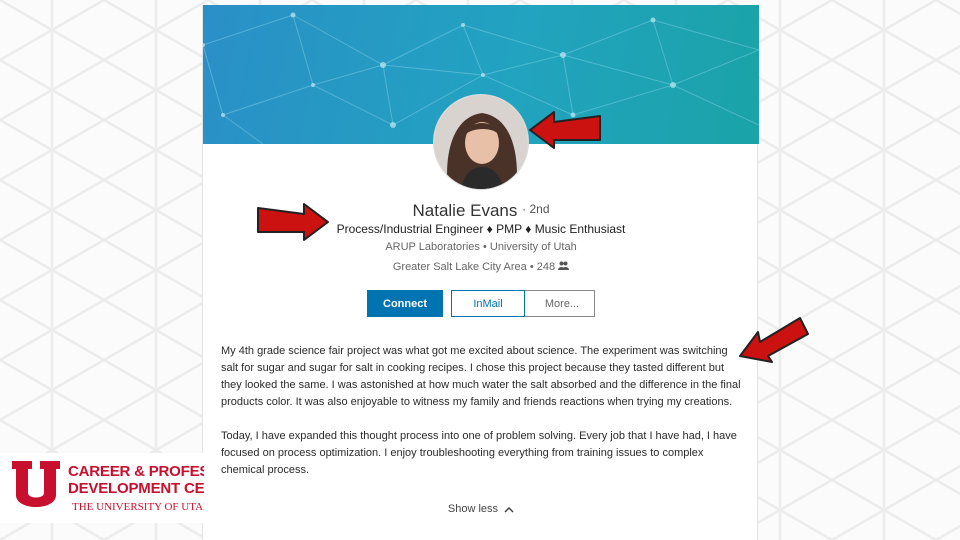 The height and width of the screenshot is (540, 960). I want to click on profile-photo, so click(481, 142).